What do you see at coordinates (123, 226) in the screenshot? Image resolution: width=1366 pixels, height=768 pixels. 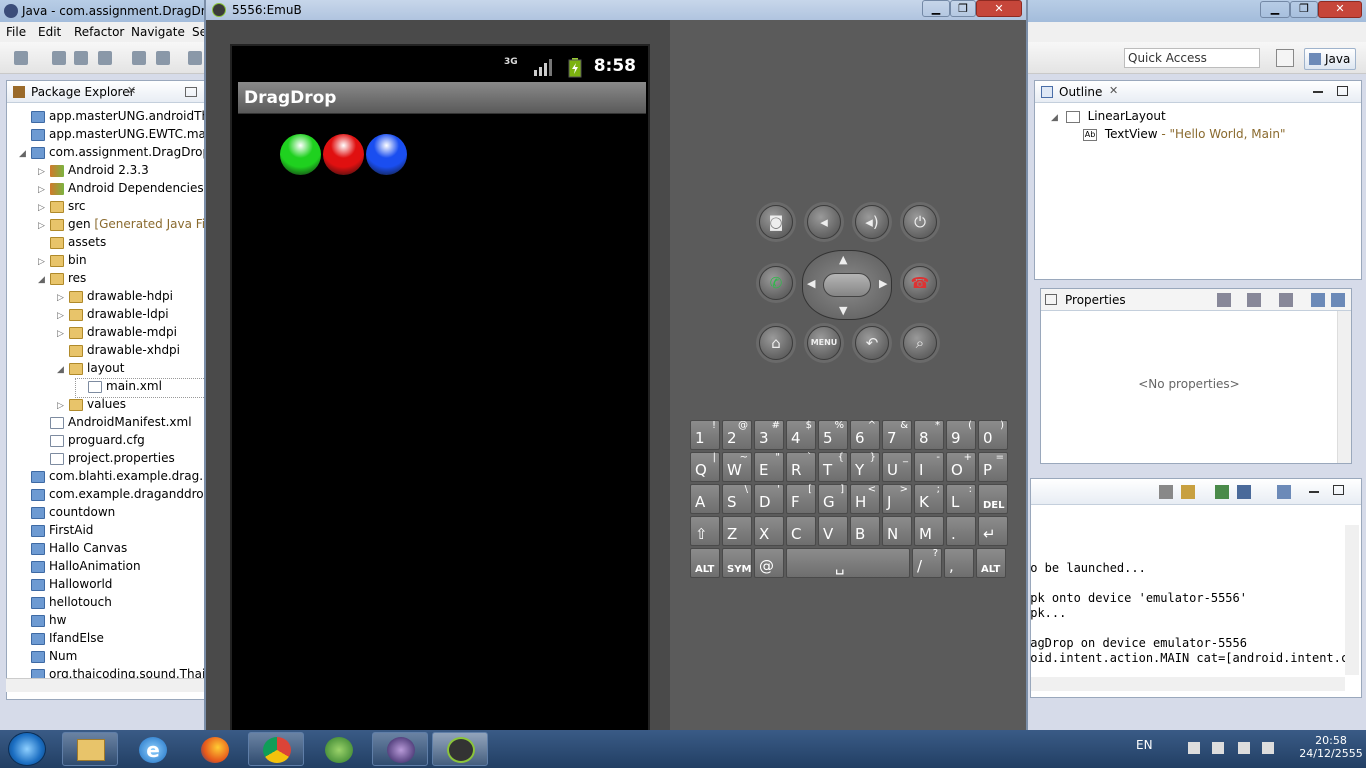 I see `tree-item: ▷ gen [Generated Java File` at bounding box center [123, 226].